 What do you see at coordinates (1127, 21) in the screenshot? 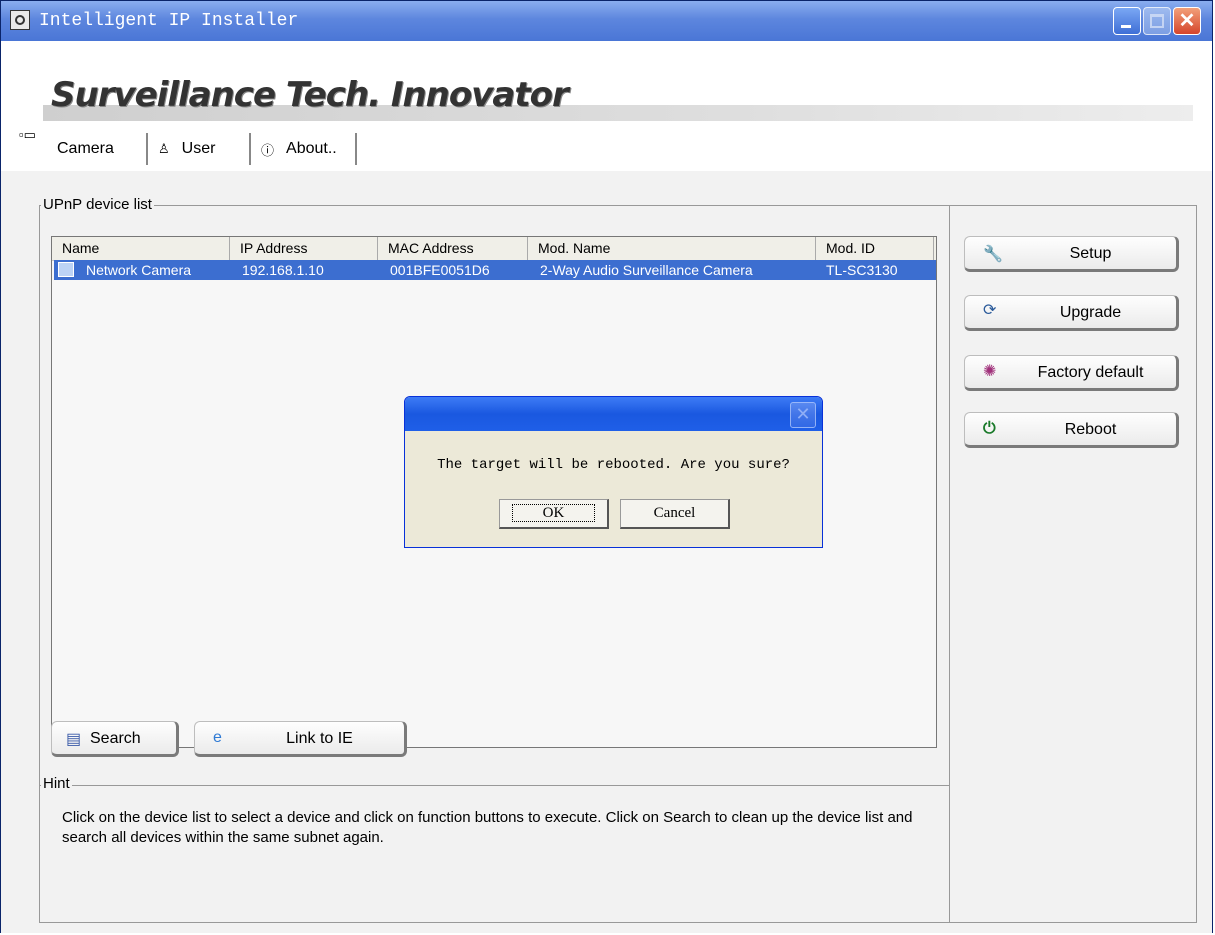
I see `minimize-button` at bounding box center [1127, 21].